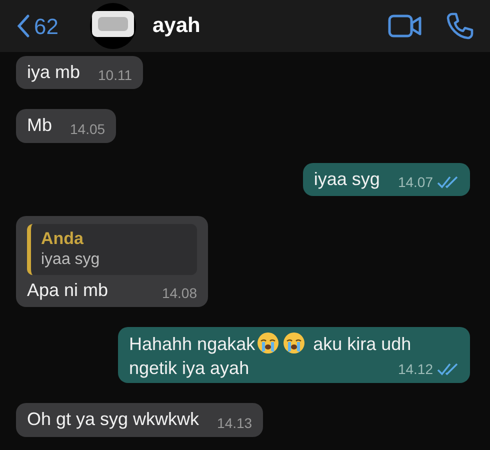  What do you see at coordinates (37, 26) in the screenshot?
I see `back-button: 62` at bounding box center [37, 26].